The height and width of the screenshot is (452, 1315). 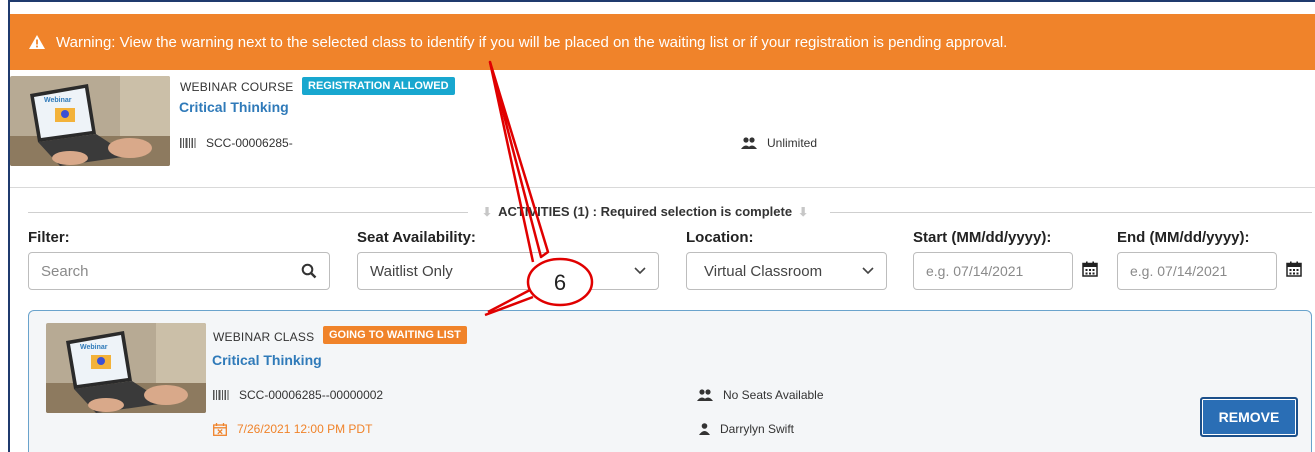 What do you see at coordinates (378, 86) in the screenshot?
I see `registration-status-badge: REGISTRATION ALLOWED` at bounding box center [378, 86].